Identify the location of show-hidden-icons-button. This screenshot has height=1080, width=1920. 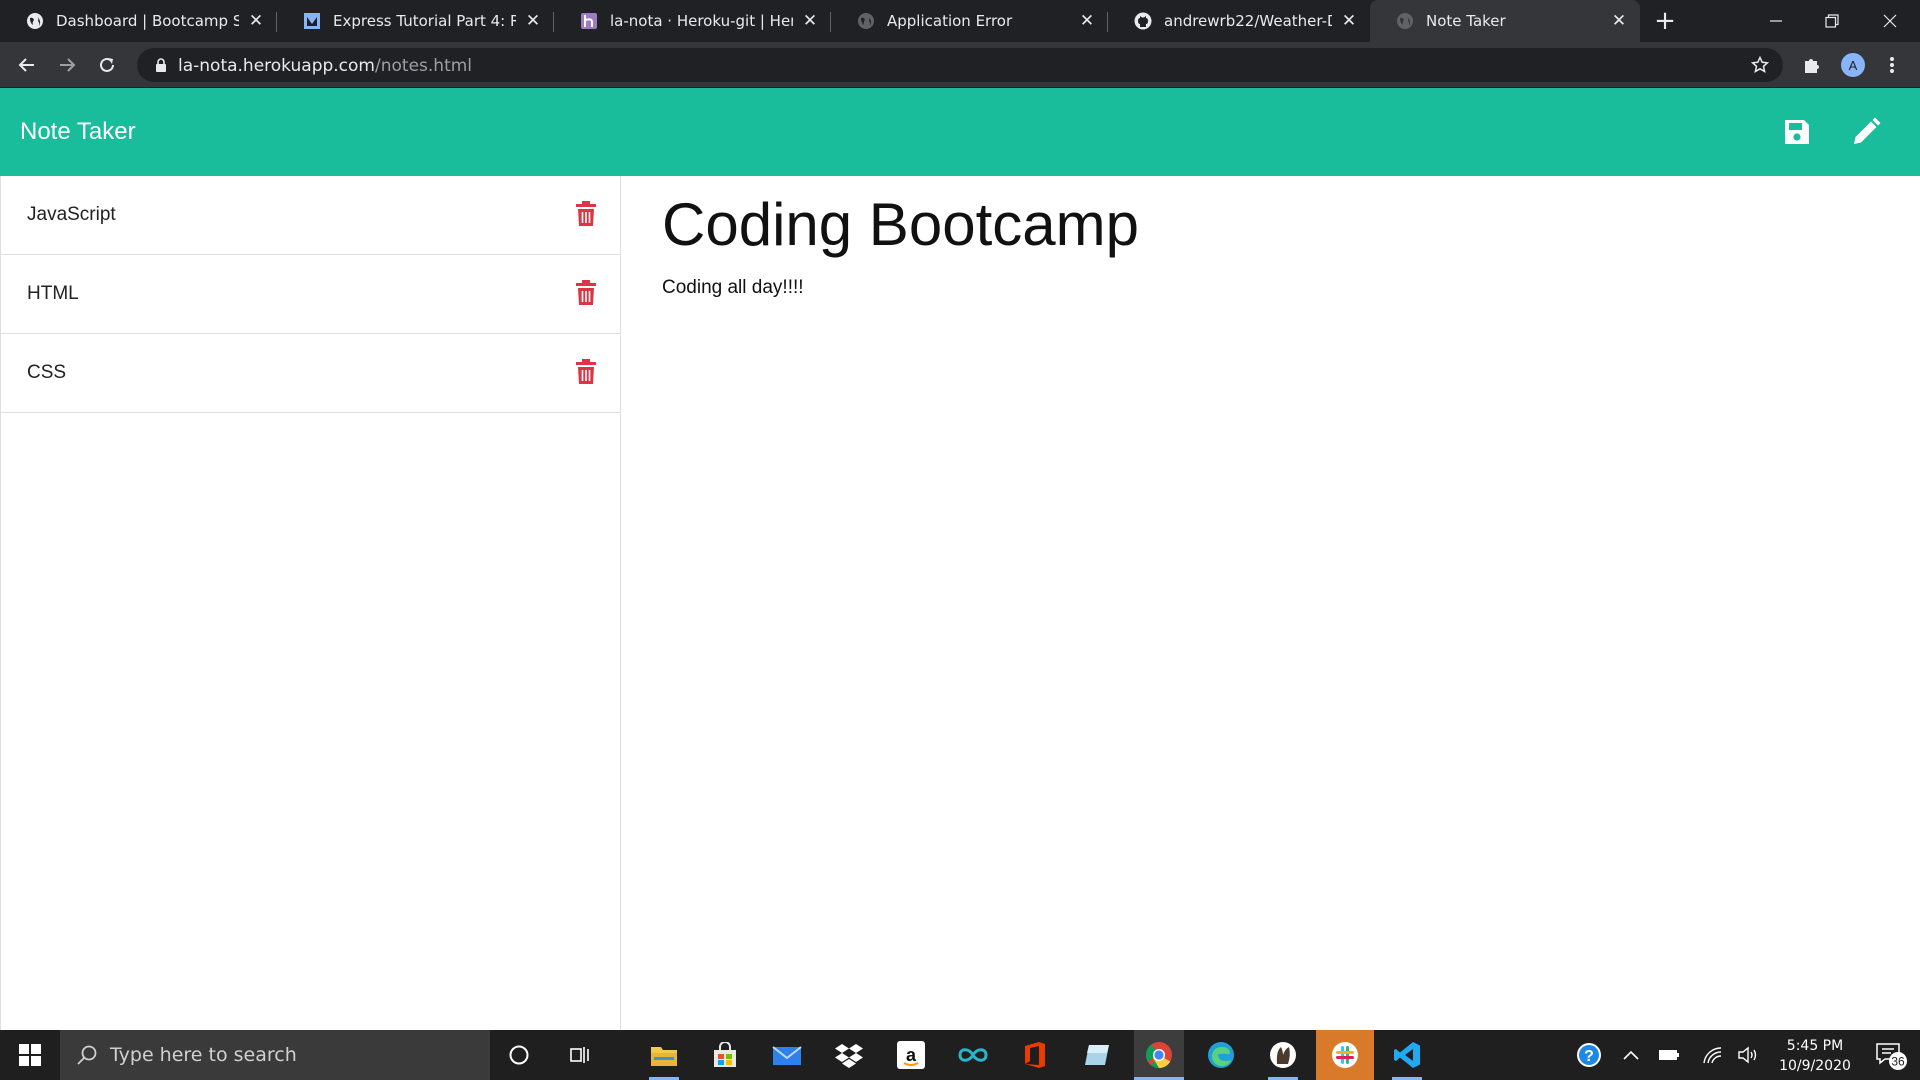
(1631, 1055).